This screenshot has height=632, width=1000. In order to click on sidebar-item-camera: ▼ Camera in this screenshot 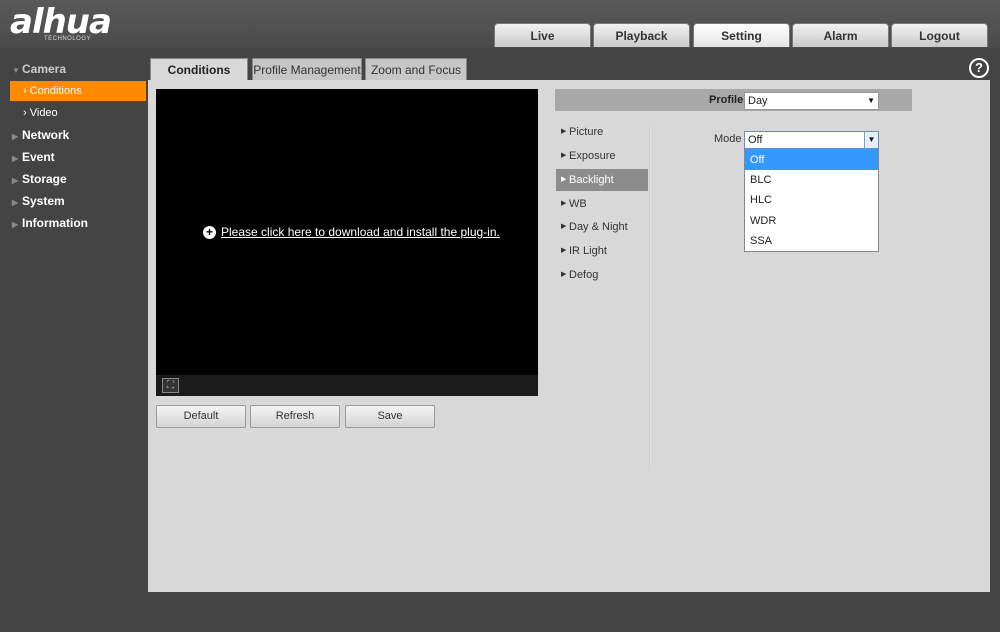, I will do `click(39, 69)`.